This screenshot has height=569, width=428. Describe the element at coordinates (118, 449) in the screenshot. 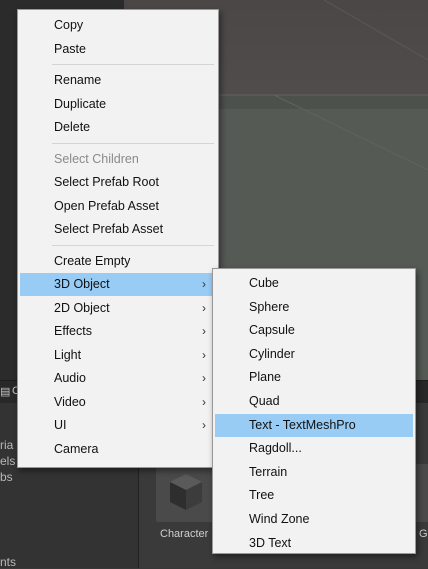

I see `menu-item-camera: Camera` at that location.